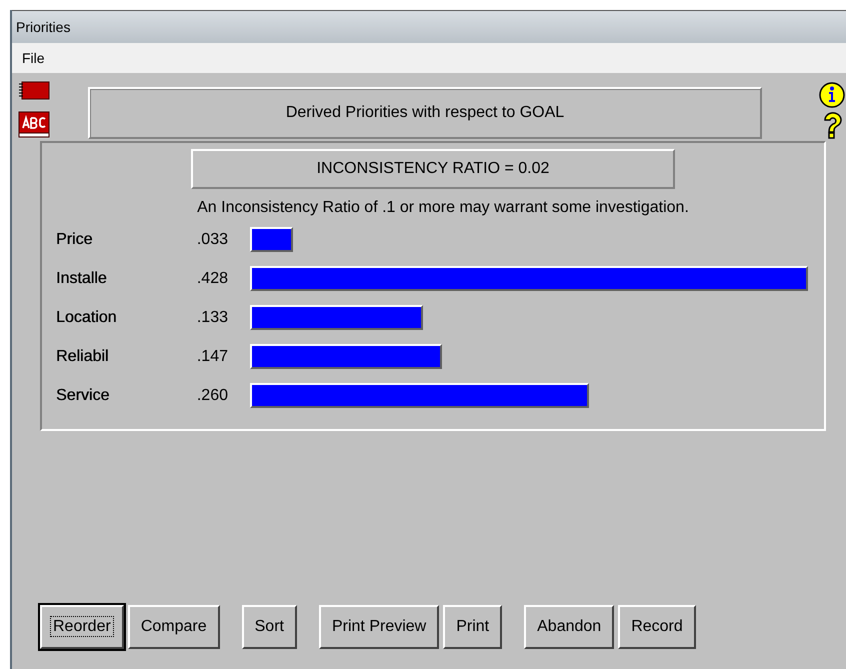 The width and height of the screenshot is (846, 669). I want to click on ratio-text: INCONSISTENCY RATIO = 0.02, so click(433, 169).